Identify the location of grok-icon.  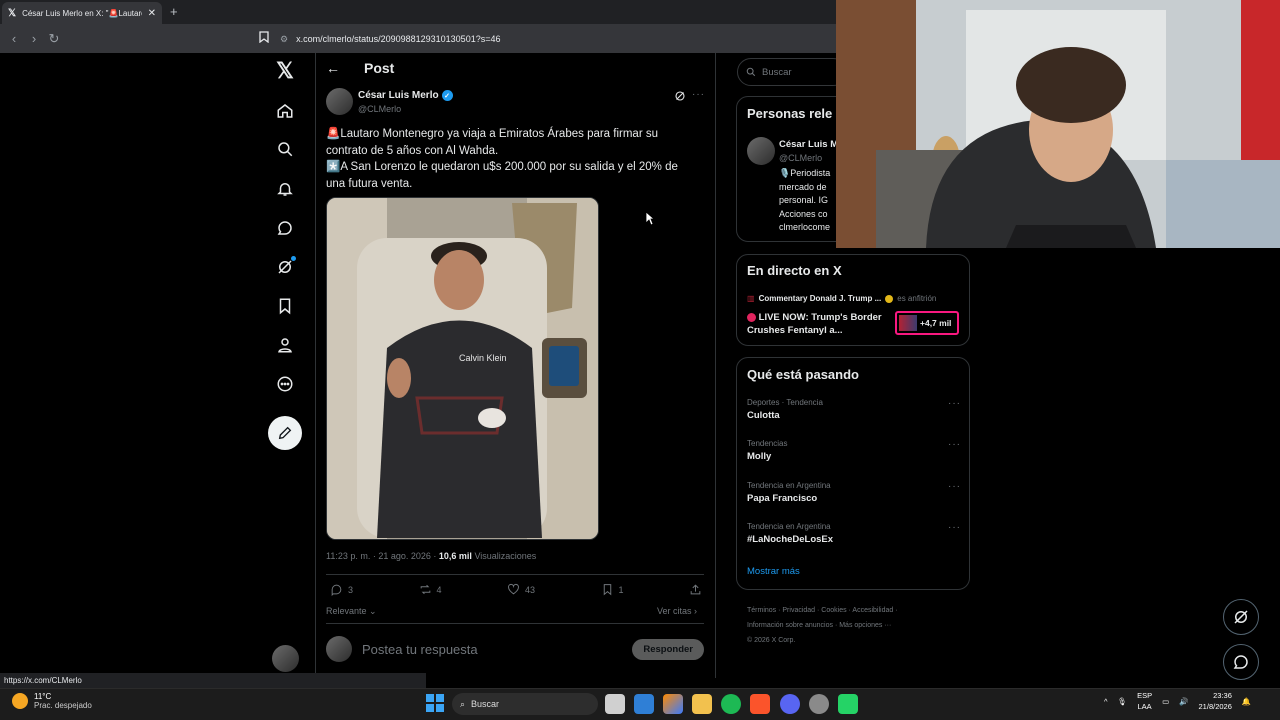
(285, 267).